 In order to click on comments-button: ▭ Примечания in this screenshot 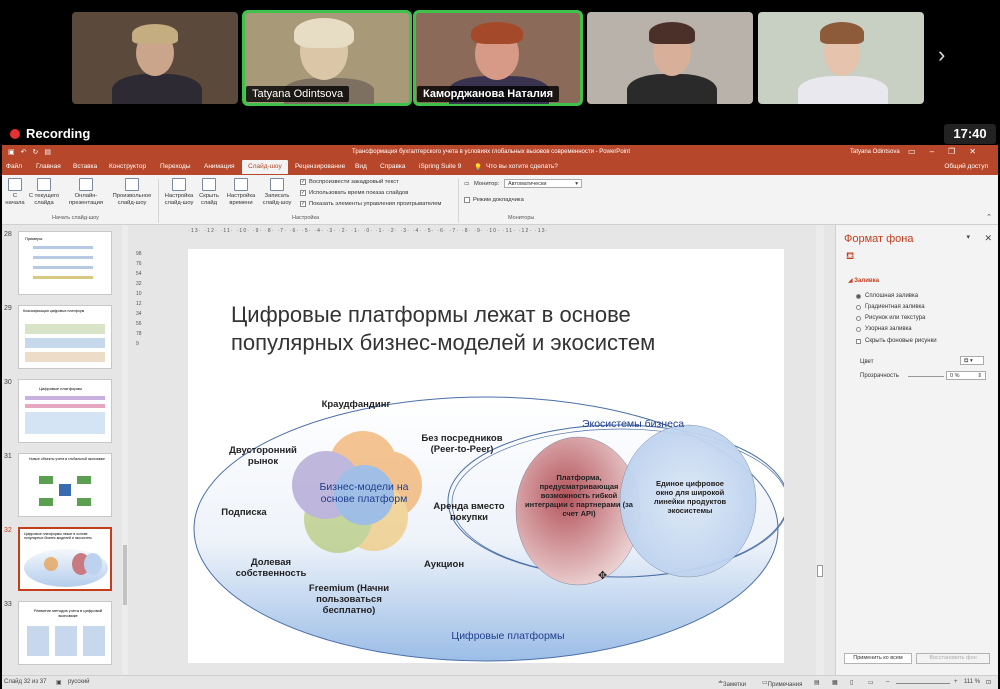, I will do `click(782, 683)`.